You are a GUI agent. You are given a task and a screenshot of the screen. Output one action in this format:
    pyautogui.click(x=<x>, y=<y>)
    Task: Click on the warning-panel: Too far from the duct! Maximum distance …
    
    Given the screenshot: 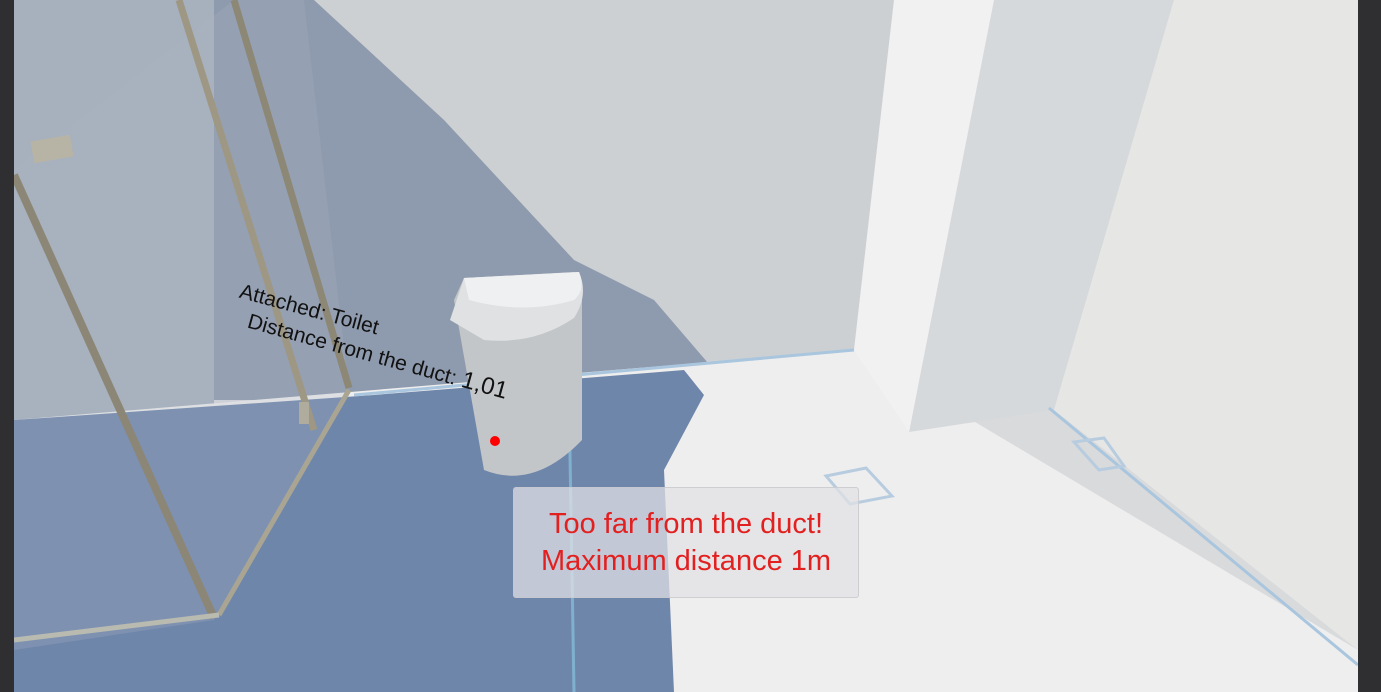 What is the action you would take?
    pyautogui.click(x=686, y=542)
    